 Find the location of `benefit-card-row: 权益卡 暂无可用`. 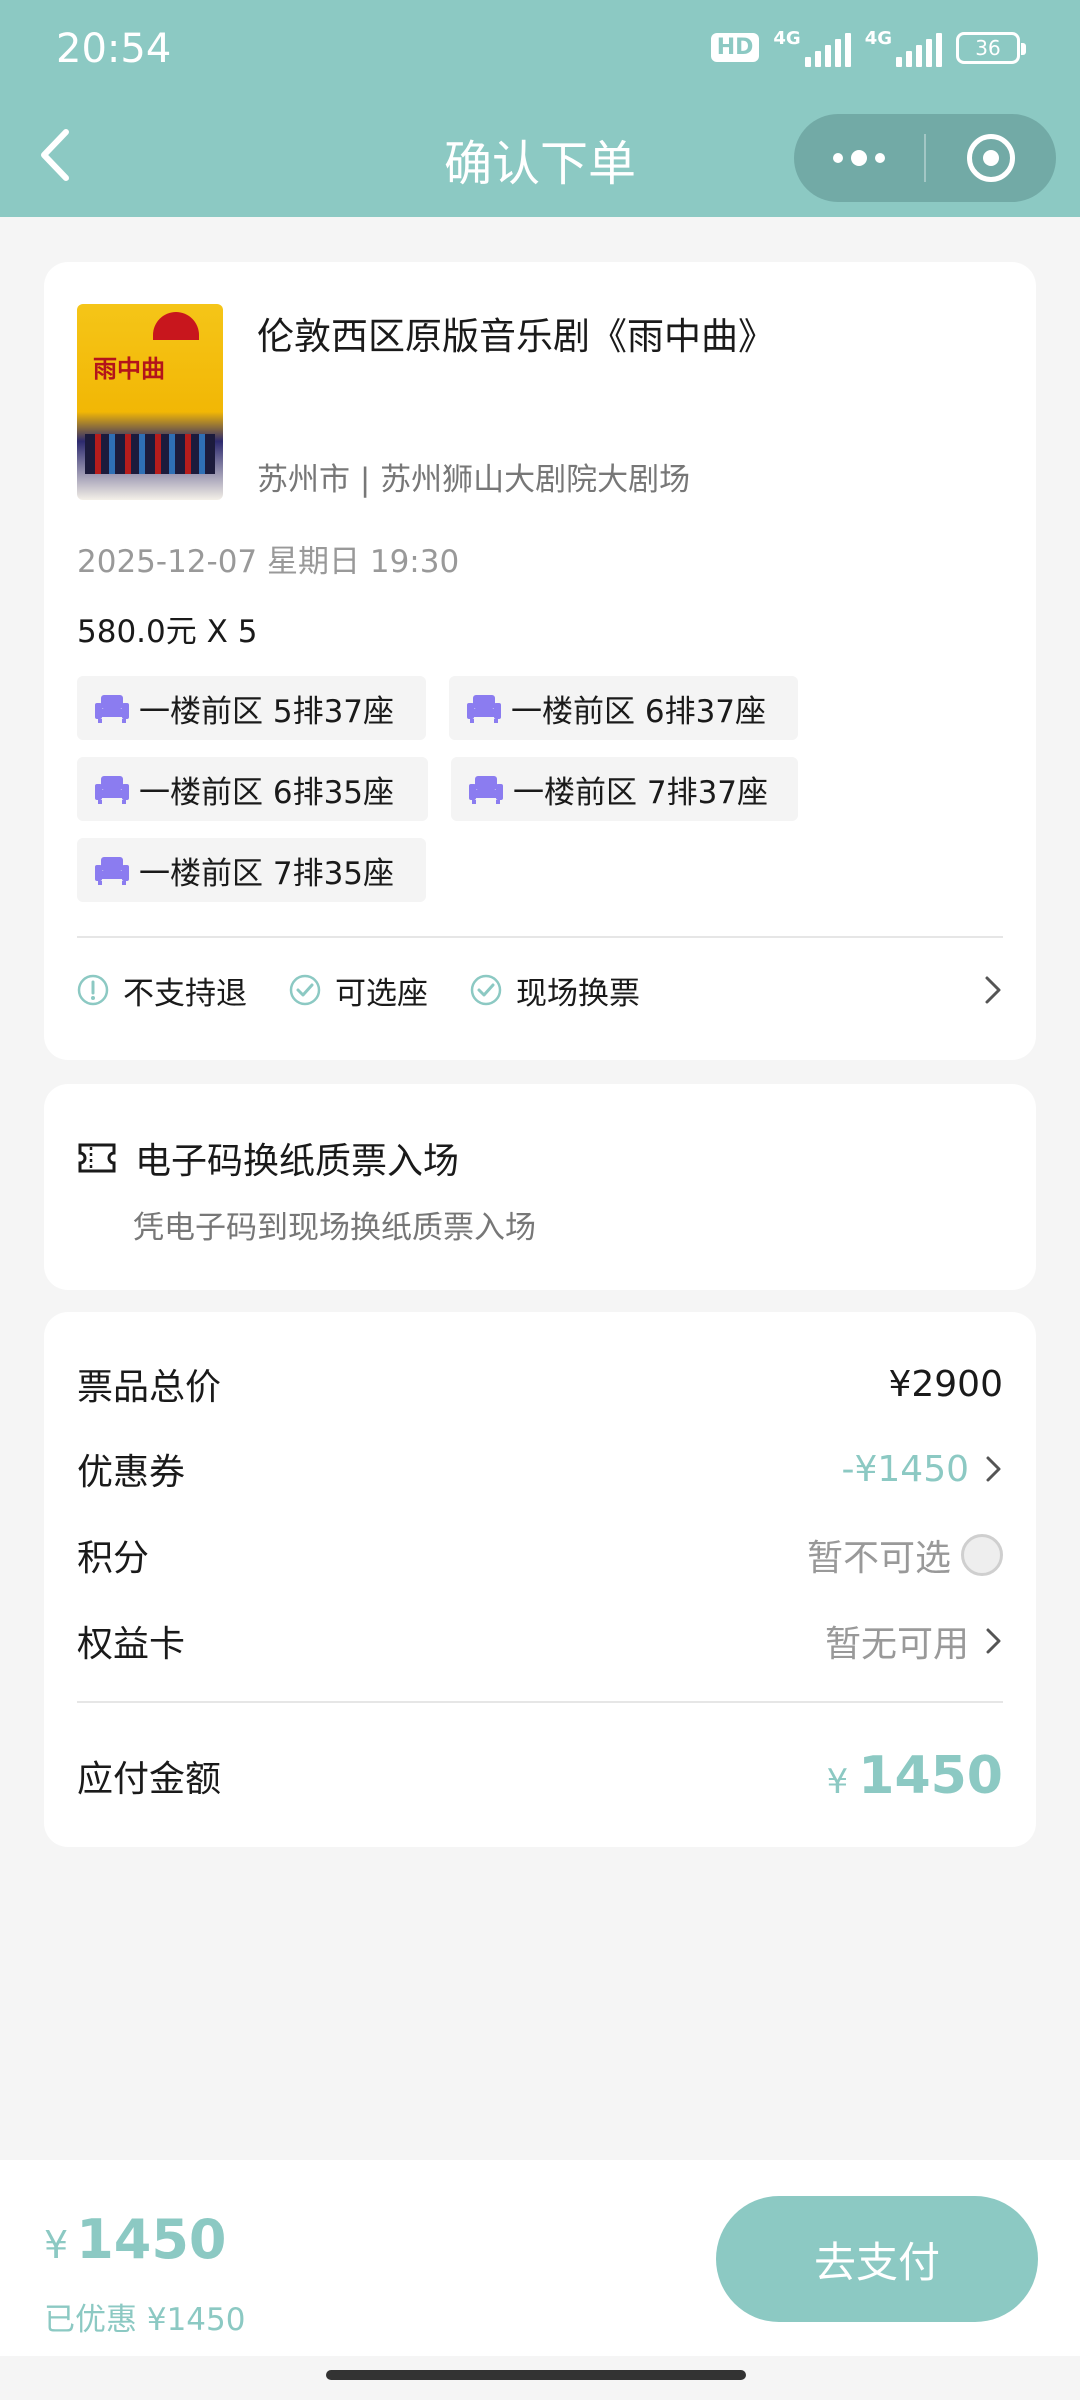

benefit-card-row: 权益卡 暂无可用 is located at coordinates (540, 1641).